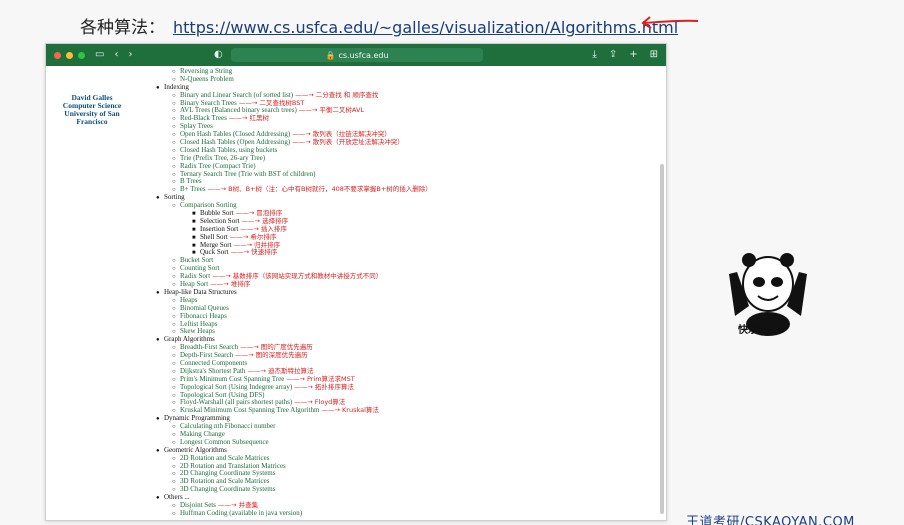 Image resolution: width=904 pixels, height=525 pixels. I want to click on list-item-label: Bucket Sort, so click(196, 260).